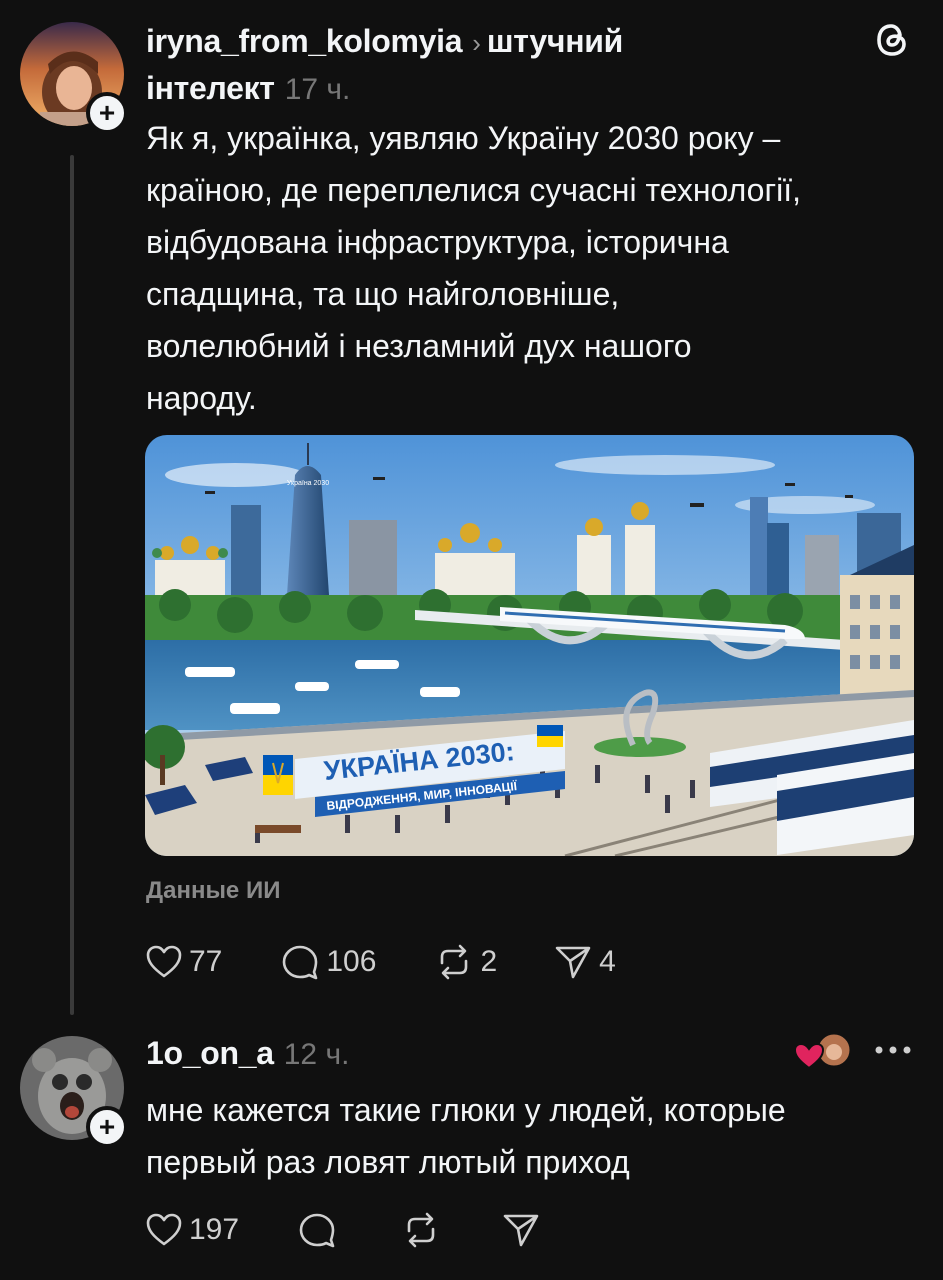 Image resolution: width=943 pixels, height=1280 pixels. What do you see at coordinates (437, 242) in the screenshot?
I see `post-text-line: відбудована інфраструктура, історична` at bounding box center [437, 242].